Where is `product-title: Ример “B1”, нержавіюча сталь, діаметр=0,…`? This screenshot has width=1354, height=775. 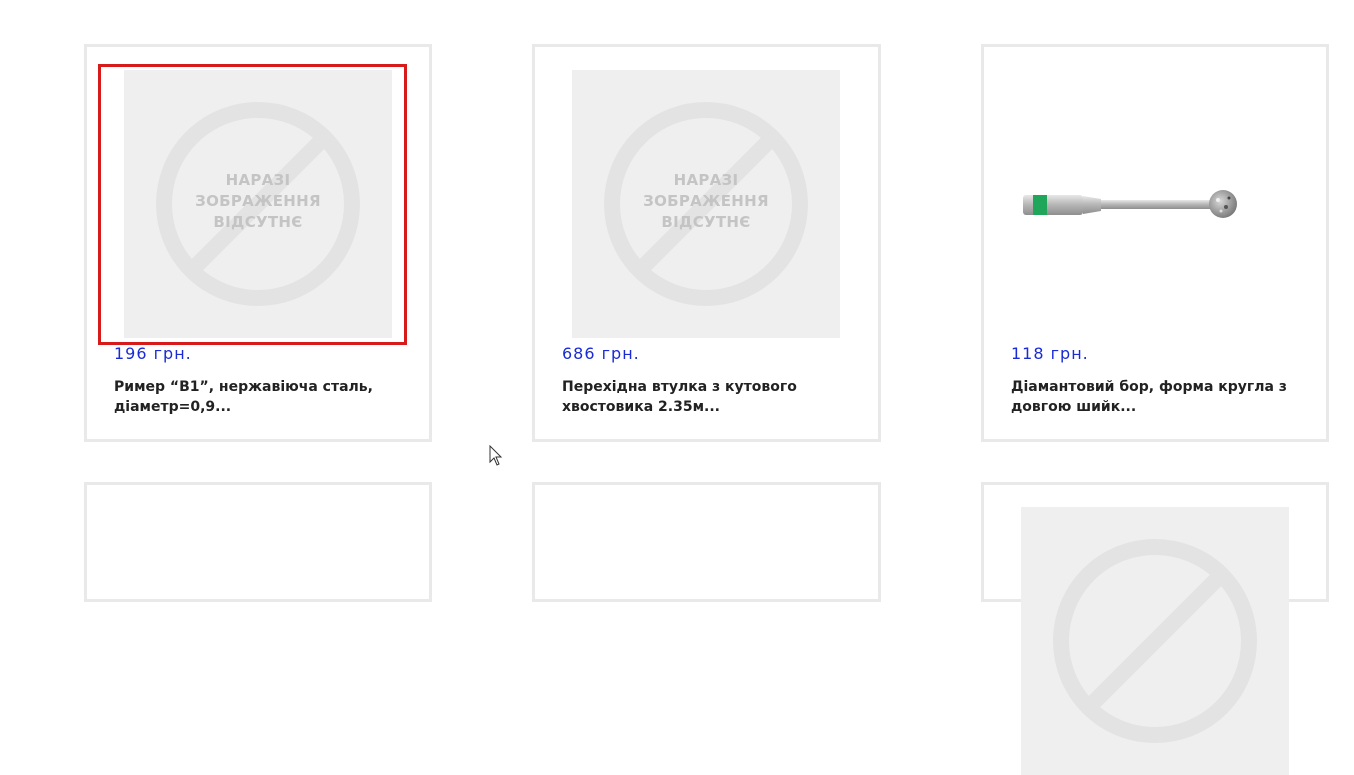 product-title: Ример “B1”, нержавіюча сталь, діаметр=0,… is located at coordinates (259, 397).